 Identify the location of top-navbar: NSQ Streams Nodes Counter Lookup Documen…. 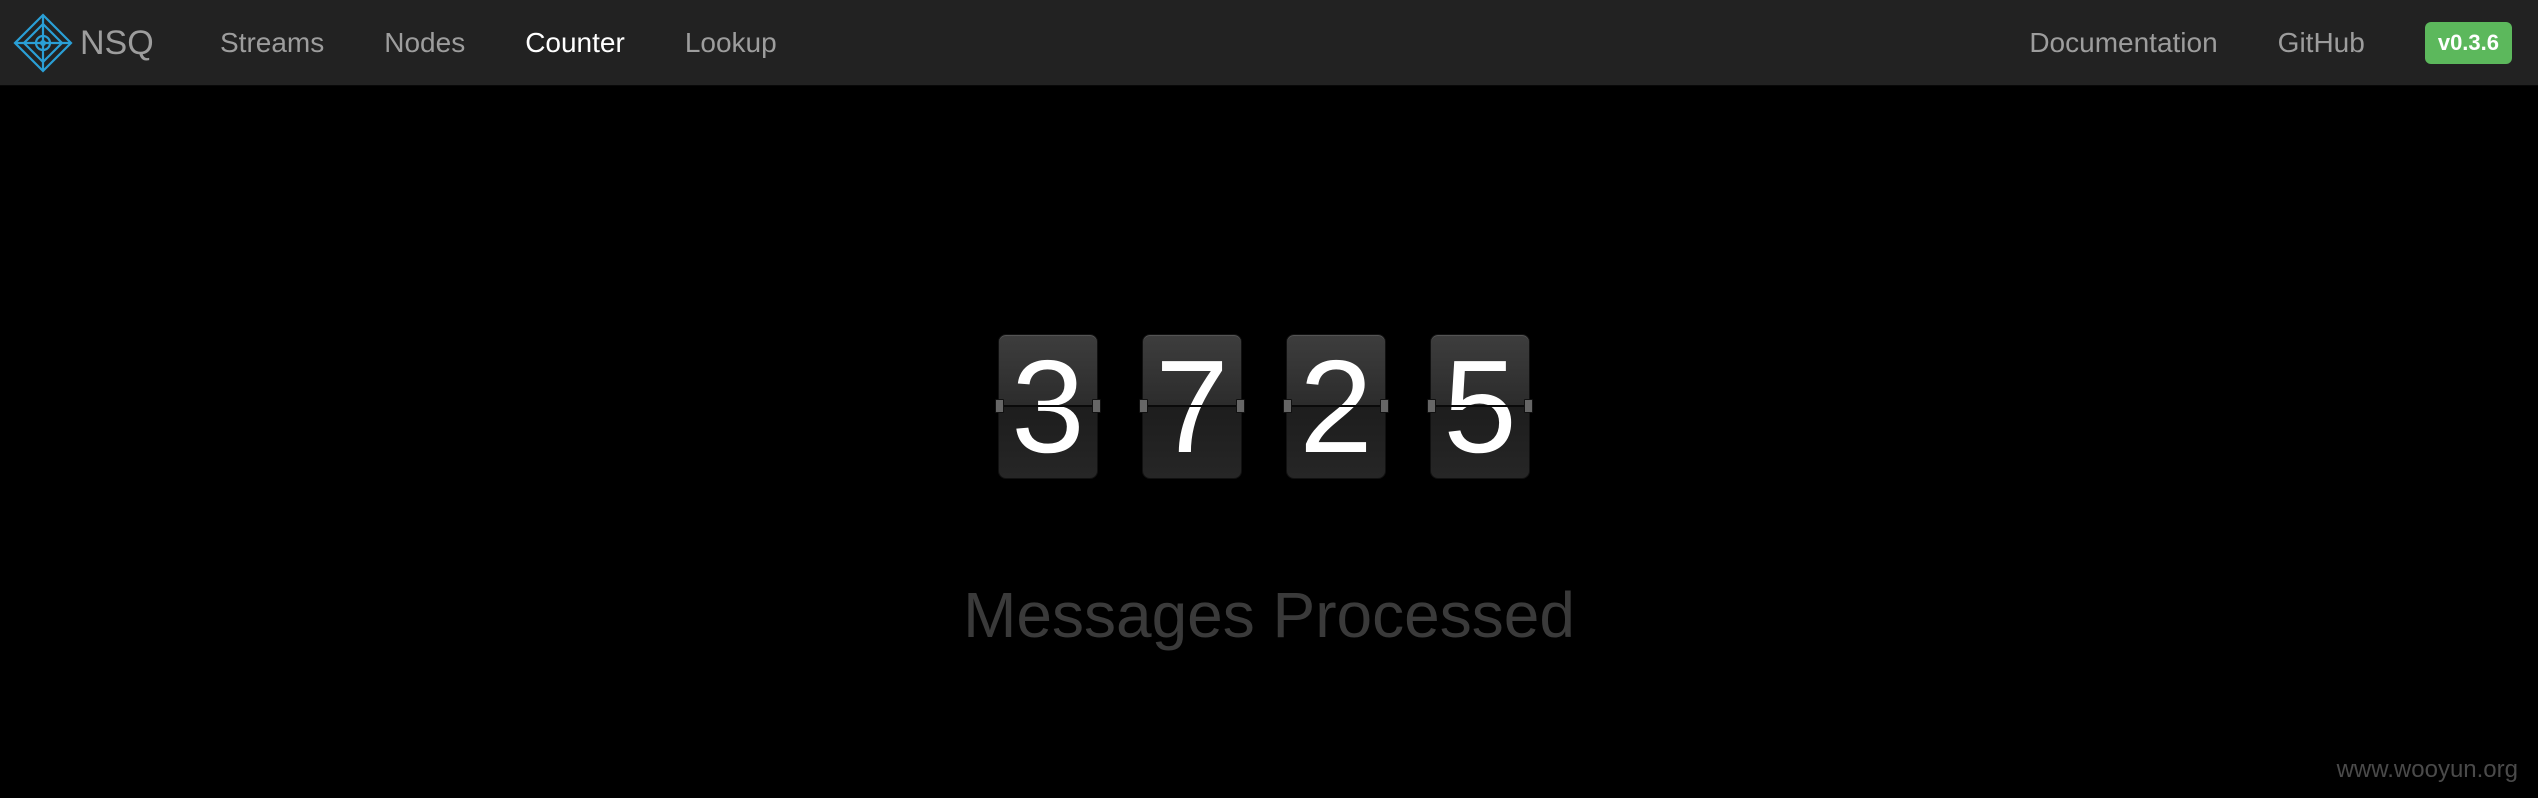
(1269, 43).